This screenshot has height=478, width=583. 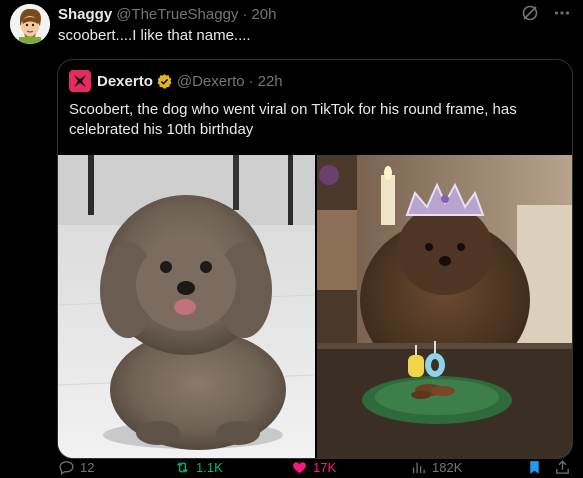 What do you see at coordinates (325, 467) in the screenshot?
I see `like-count: 17K` at bounding box center [325, 467].